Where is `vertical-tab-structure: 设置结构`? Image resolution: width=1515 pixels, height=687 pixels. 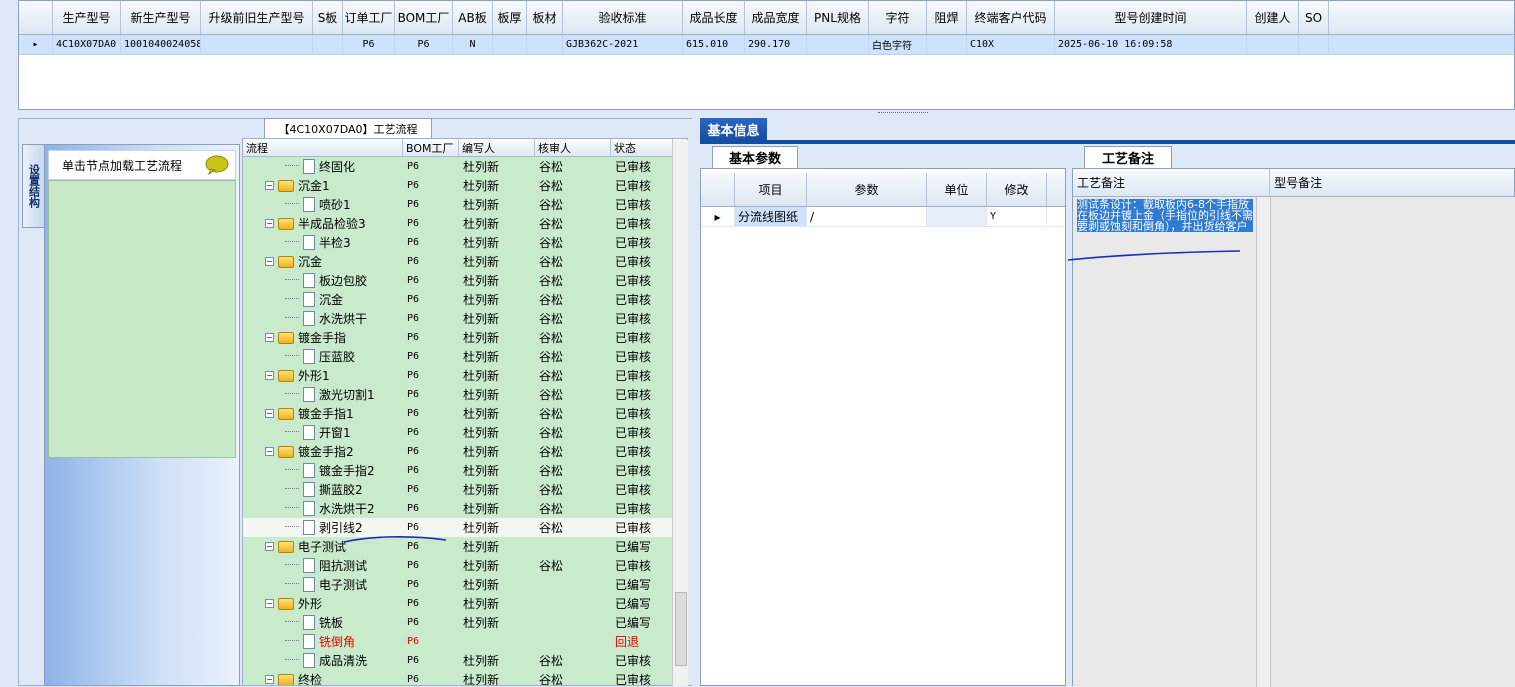 vertical-tab-structure: 设置结构 is located at coordinates (33, 186).